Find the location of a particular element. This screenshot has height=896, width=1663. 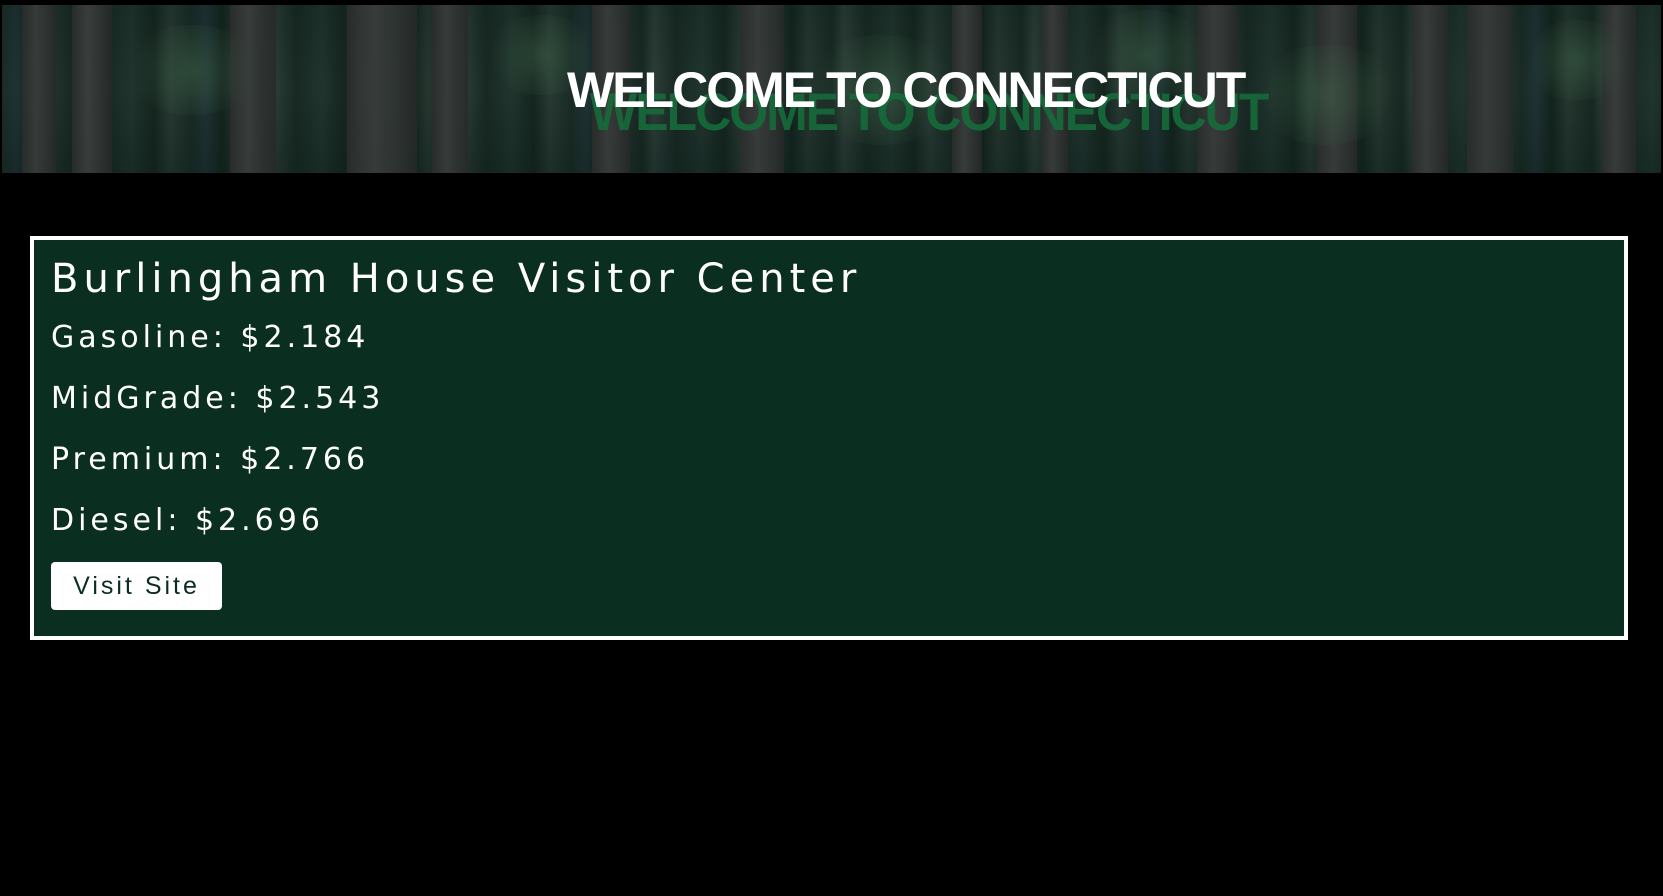

banner-title: WELCOME TO CONNECTICUT is located at coordinates (906, 90).